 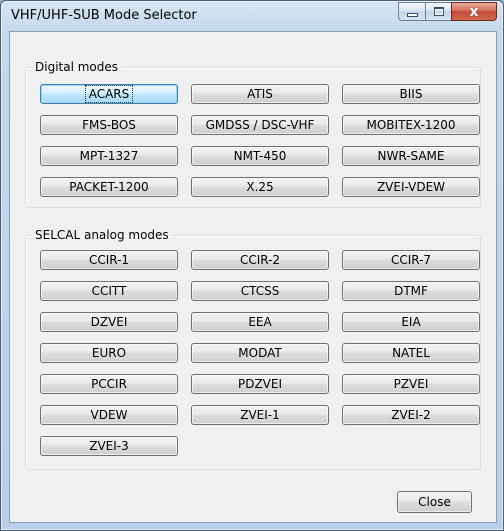 I want to click on mode-button-label: CTCSS, so click(x=260, y=291).